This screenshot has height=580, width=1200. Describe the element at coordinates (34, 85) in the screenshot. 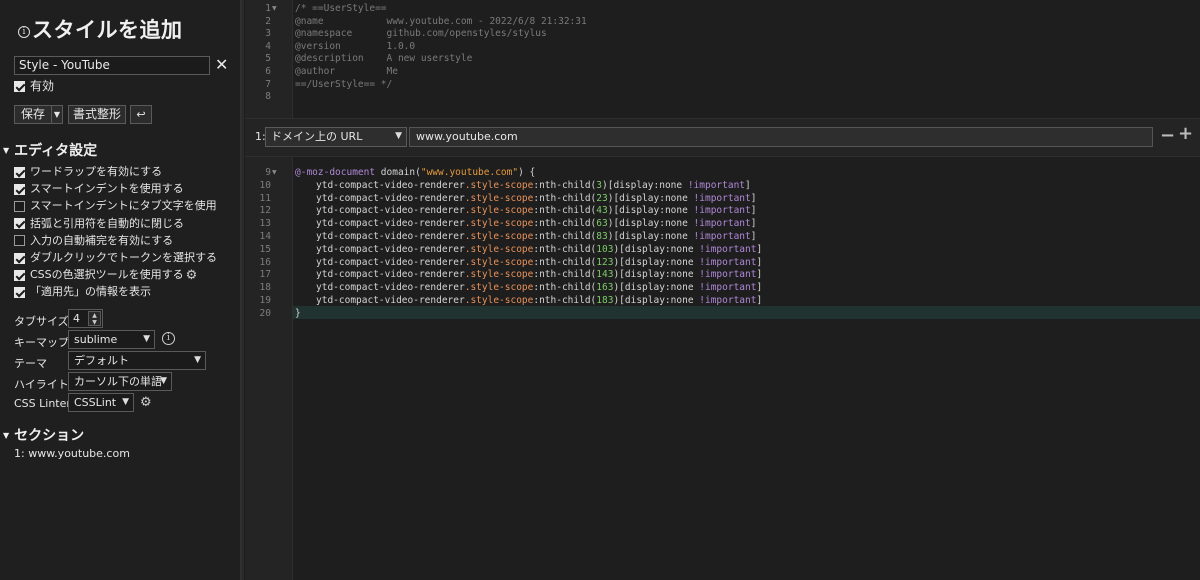

I see `enabled-checkbox-row: 有効` at that location.